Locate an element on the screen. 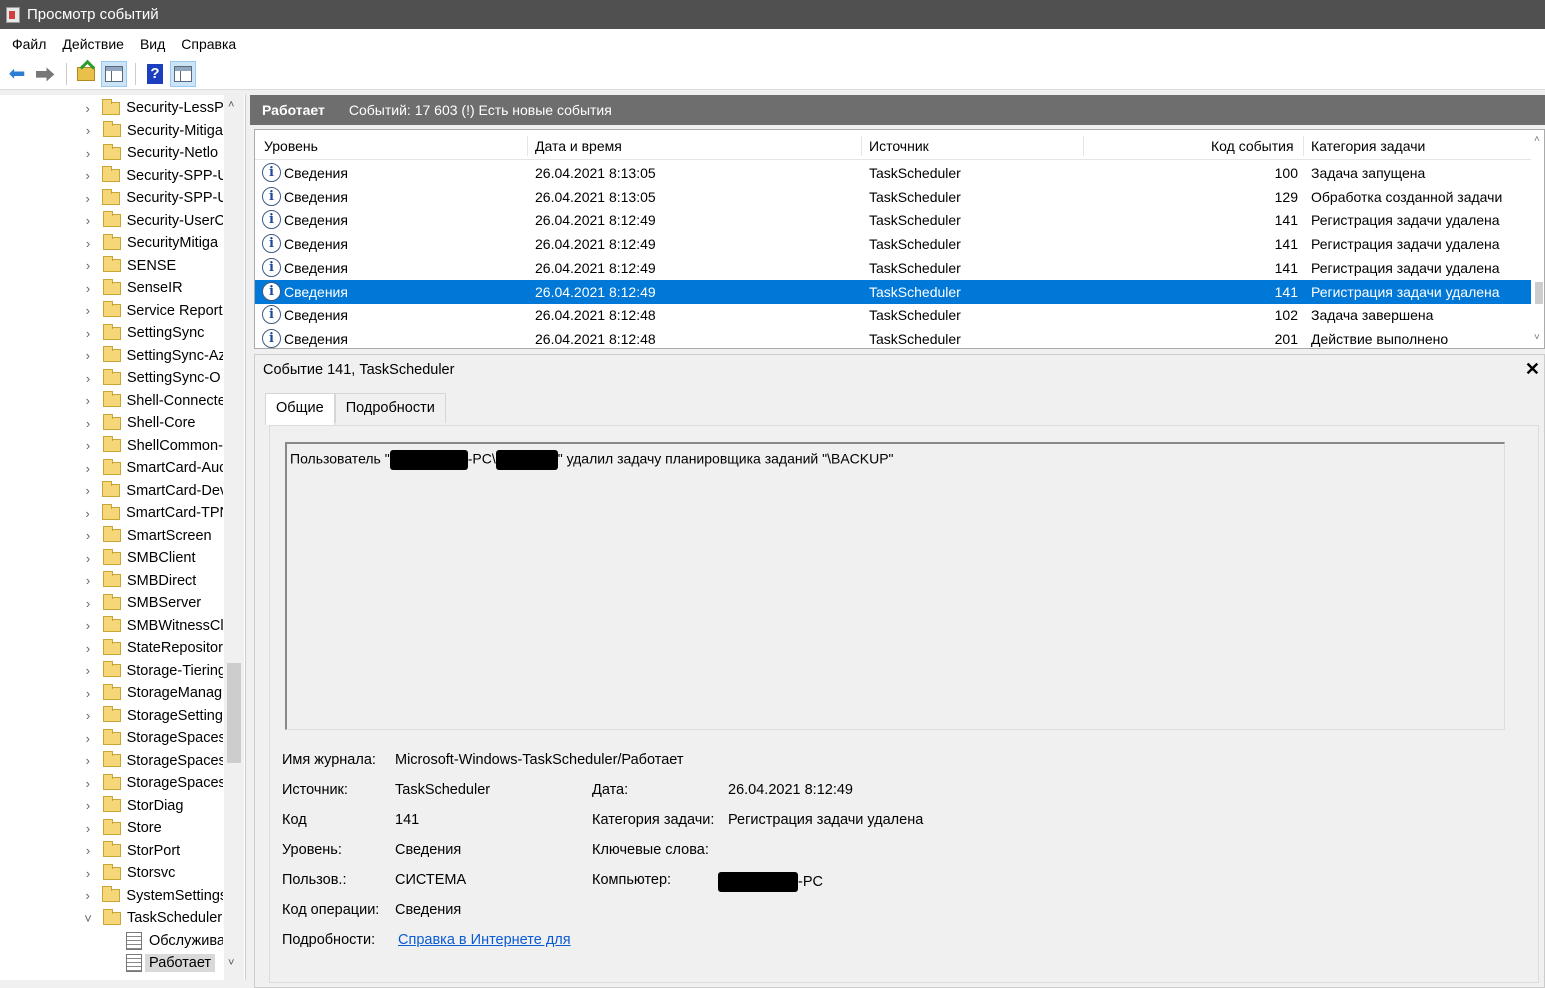  value-category: Регистрация задачи удалена is located at coordinates (825, 820).